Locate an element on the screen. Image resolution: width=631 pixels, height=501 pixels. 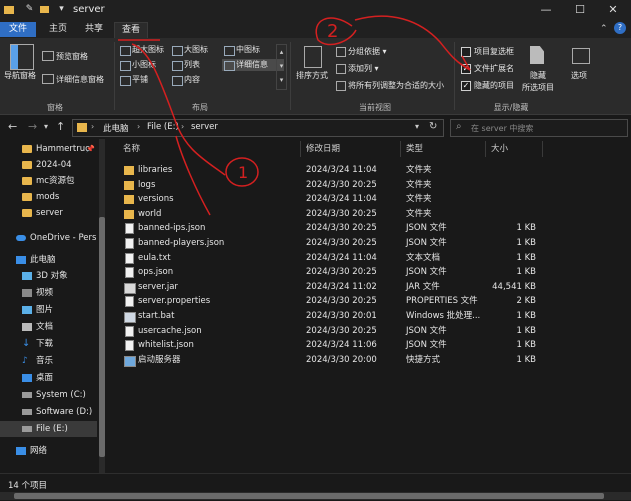
nav-item-server: server is located at coordinates (48, 213).